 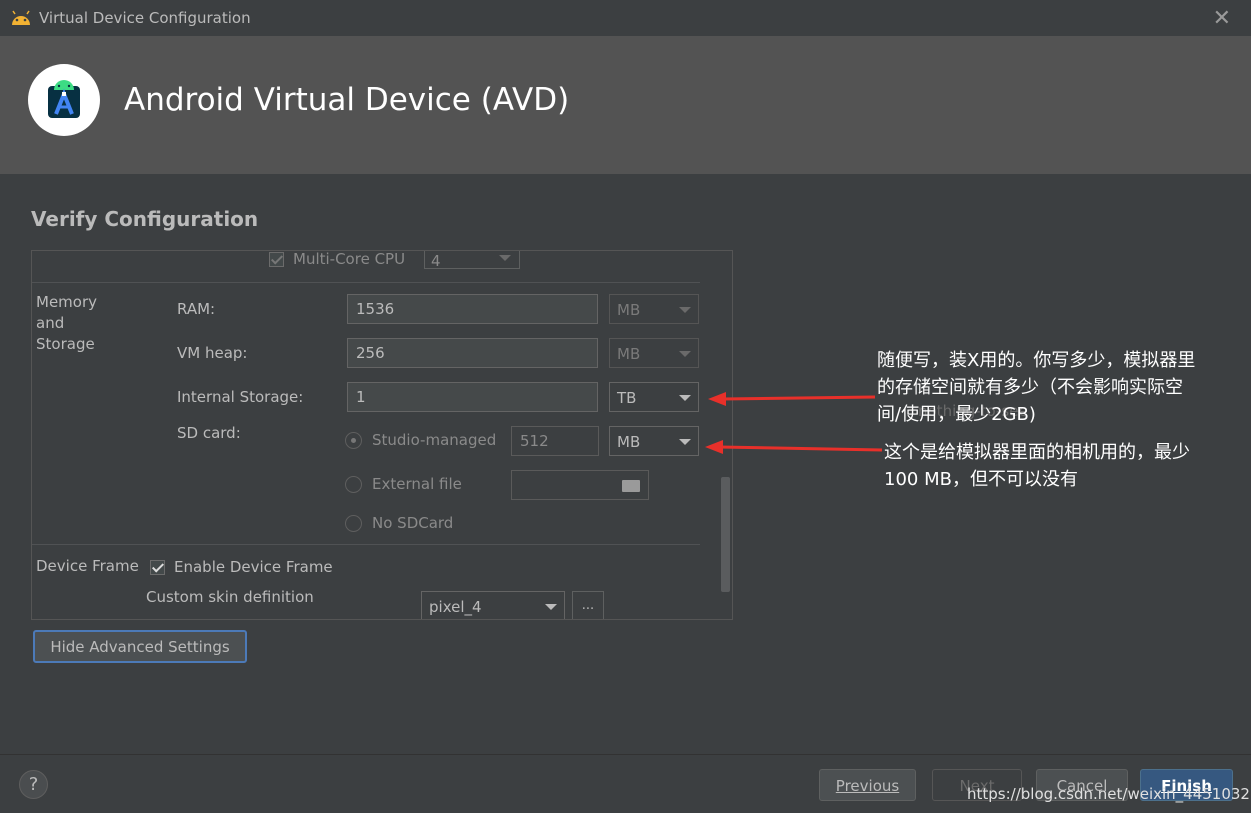 What do you see at coordinates (253, 567) in the screenshot?
I see `enable-device-frame-label: Enable Device Frame` at bounding box center [253, 567].